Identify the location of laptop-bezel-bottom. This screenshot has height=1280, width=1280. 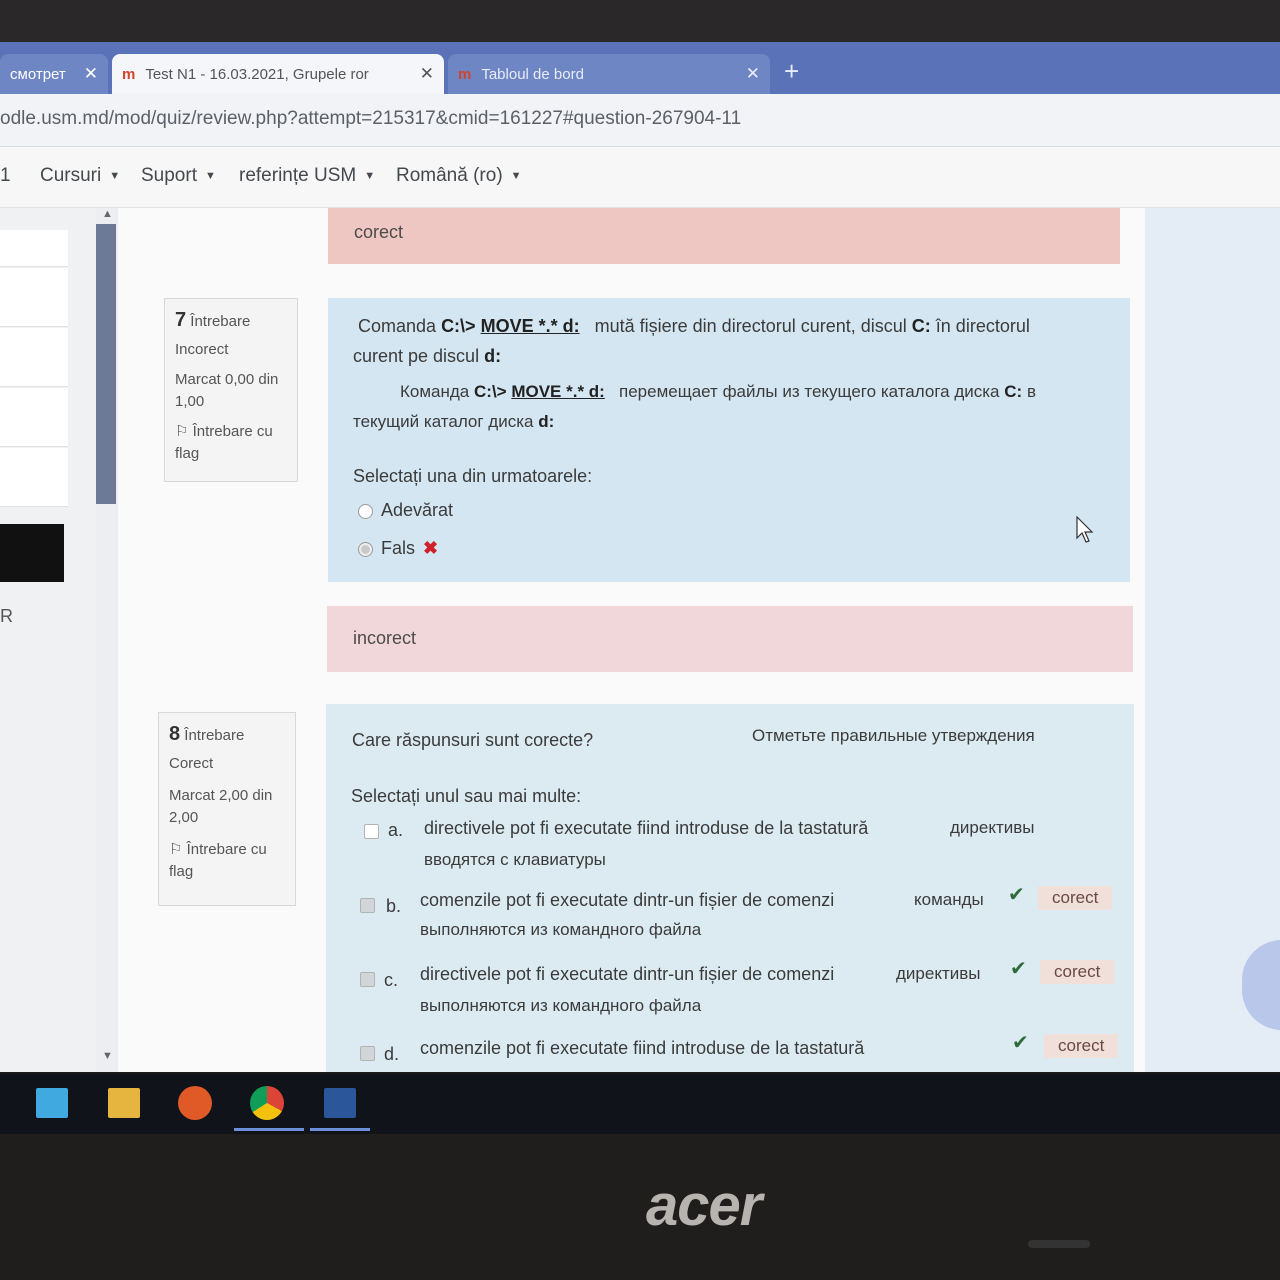
(640, 1207).